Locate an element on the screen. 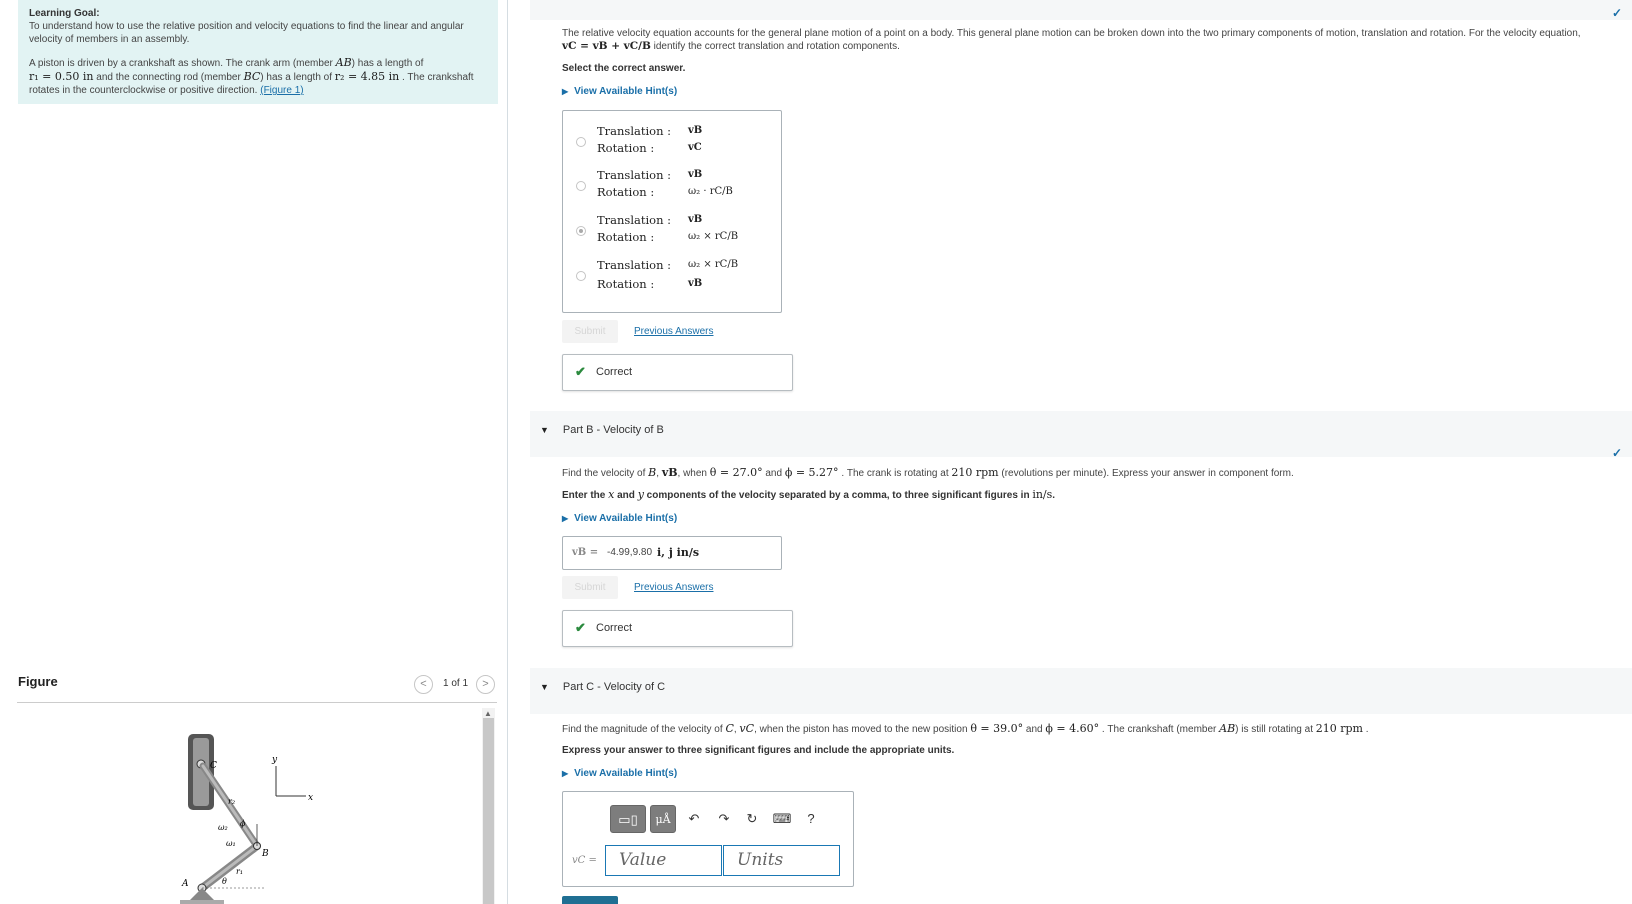  choice-4: Translation : ω₂ × rC/B Rotation : vB is located at coordinates (673, 273).